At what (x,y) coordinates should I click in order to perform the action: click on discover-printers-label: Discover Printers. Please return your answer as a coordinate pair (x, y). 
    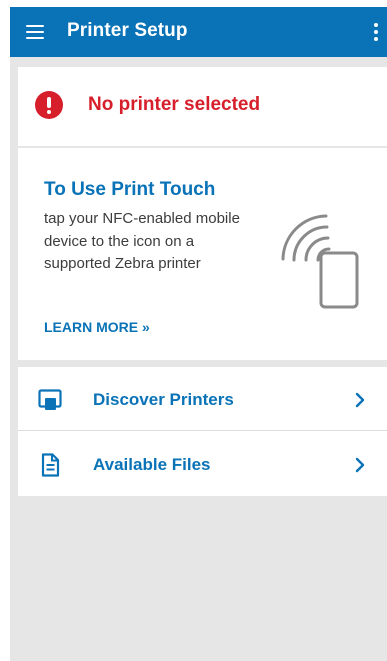
    Looking at the image, I should click on (163, 399).